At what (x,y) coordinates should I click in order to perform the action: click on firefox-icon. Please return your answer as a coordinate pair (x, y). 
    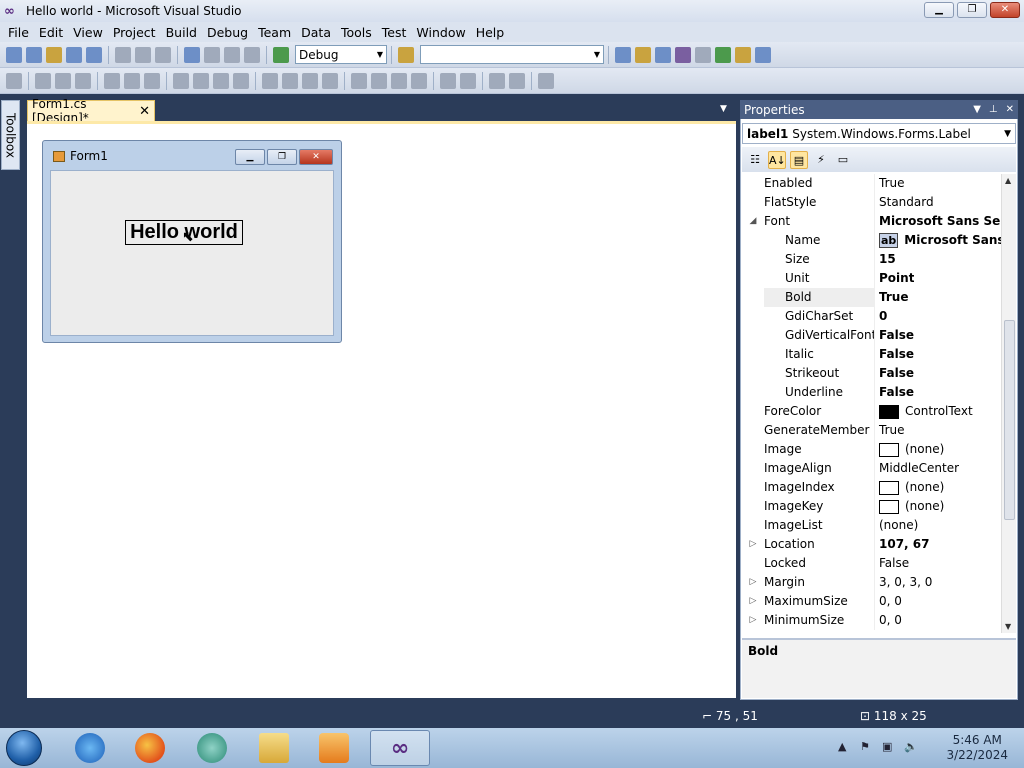
    Looking at the image, I should click on (150, 748).